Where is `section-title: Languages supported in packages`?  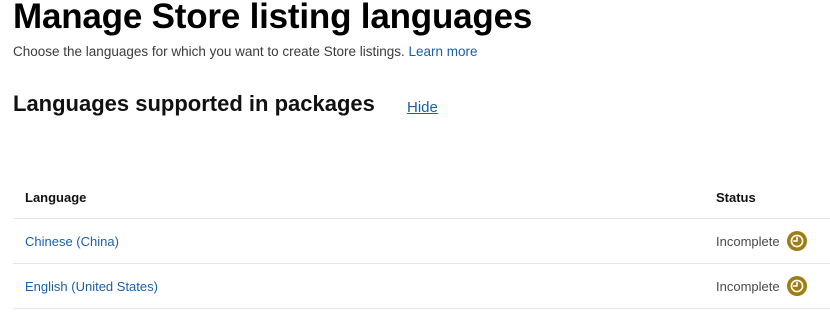
section-title: Languages supported in packages is located at coordinates (194, 103).